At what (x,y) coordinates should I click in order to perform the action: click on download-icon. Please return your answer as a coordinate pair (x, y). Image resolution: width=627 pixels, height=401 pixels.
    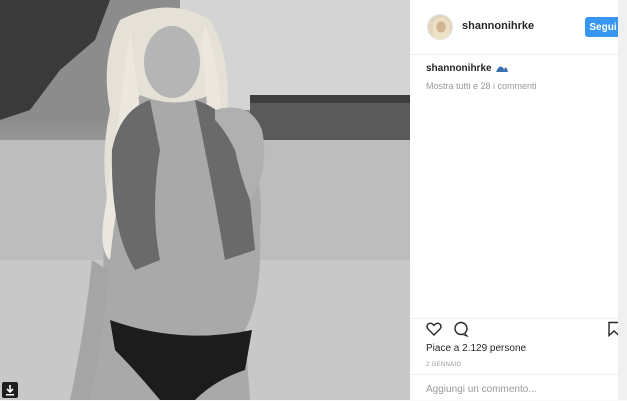
    Looking at the image, I should click on (10, 390).